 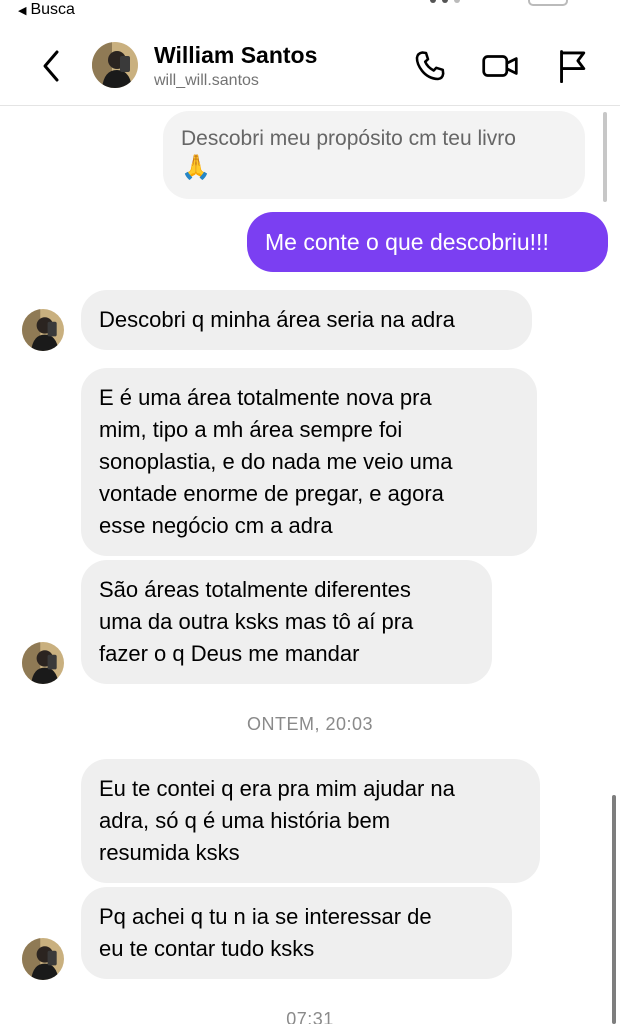 What do you see at coordinates (348, 138) in the screenshot?
I see `quoted-message-text: Descobri meu propósito cm teu livro` at bounding box center [348, 138].